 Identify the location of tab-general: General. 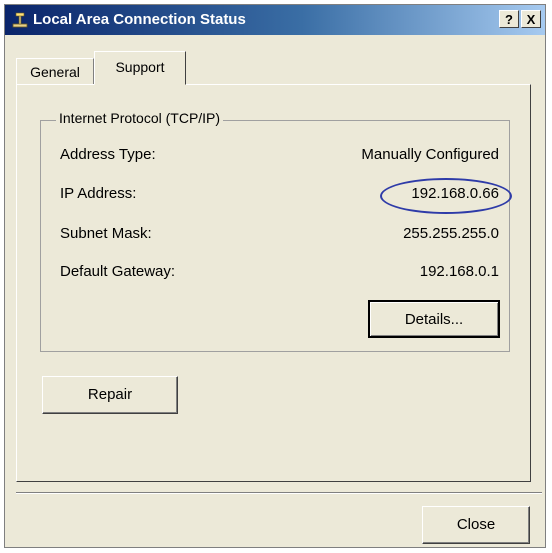
(55, 71).